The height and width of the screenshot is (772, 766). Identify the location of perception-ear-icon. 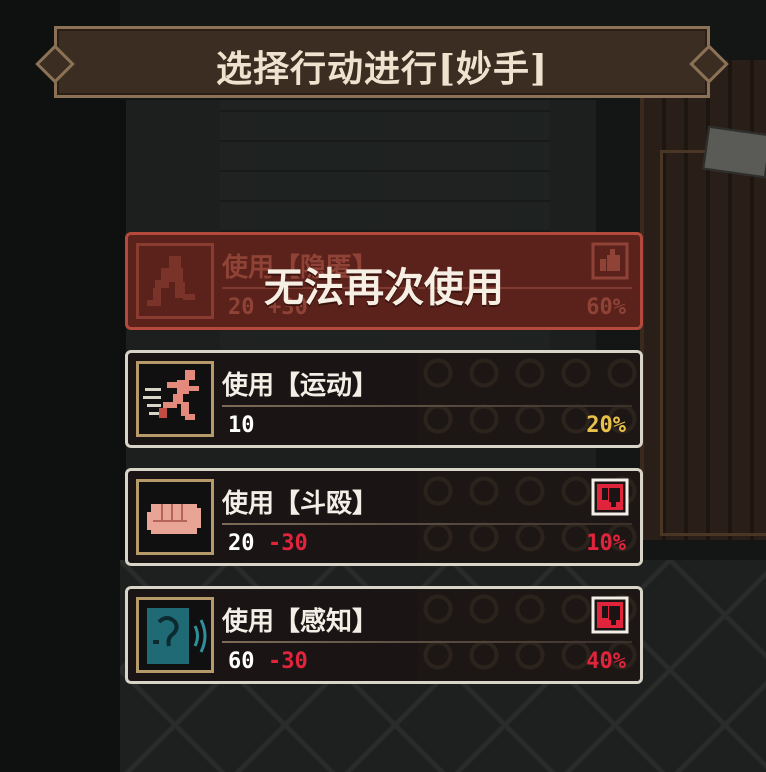
(177, 636).